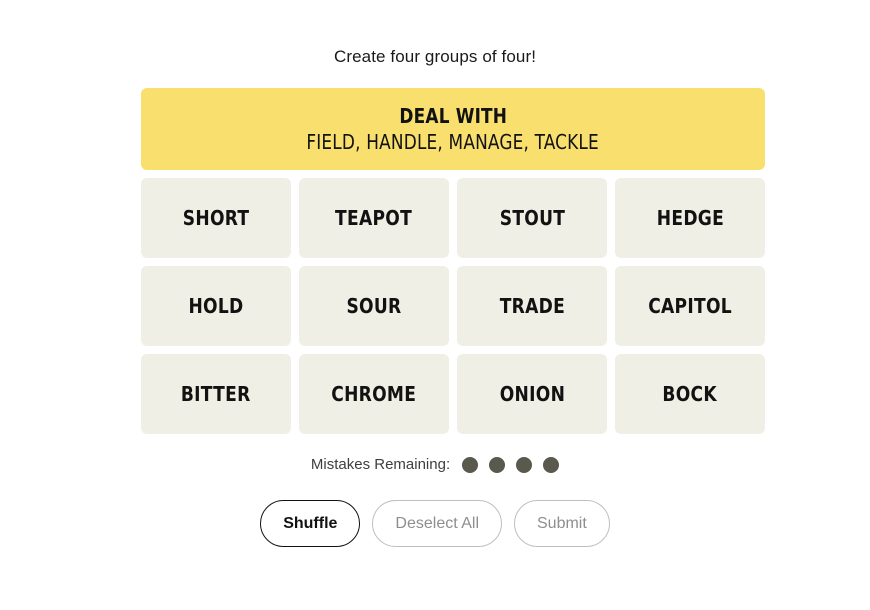 This screenshot has height=610, width=870. I want to click on word-tile-label: BITTER, so click(216, 394).